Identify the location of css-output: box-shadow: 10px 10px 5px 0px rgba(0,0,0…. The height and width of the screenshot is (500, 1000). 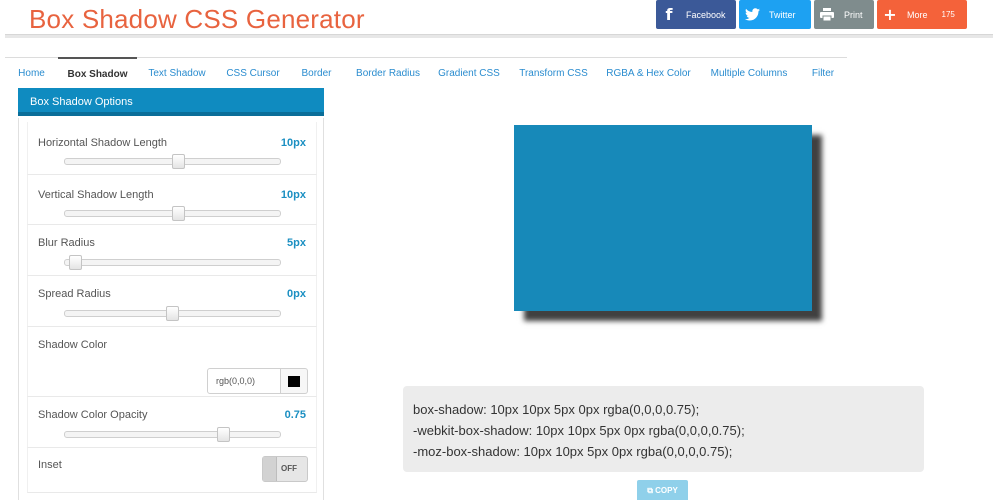
(663, 429).